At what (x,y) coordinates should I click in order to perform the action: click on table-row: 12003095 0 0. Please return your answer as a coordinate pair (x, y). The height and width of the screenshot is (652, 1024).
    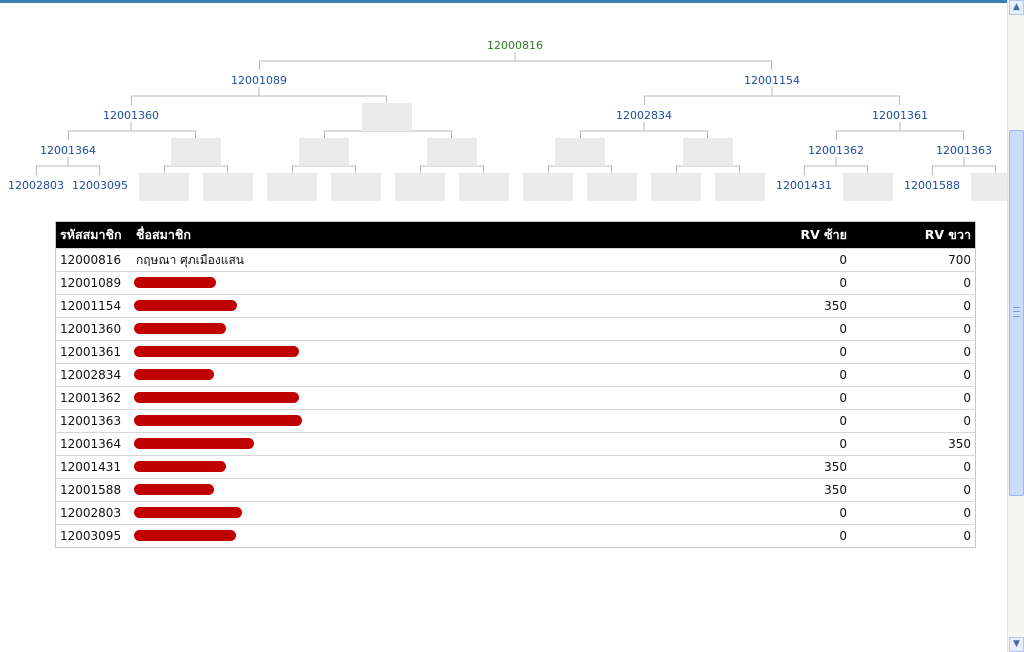
    Looking at the image, I should click on (515, 536).